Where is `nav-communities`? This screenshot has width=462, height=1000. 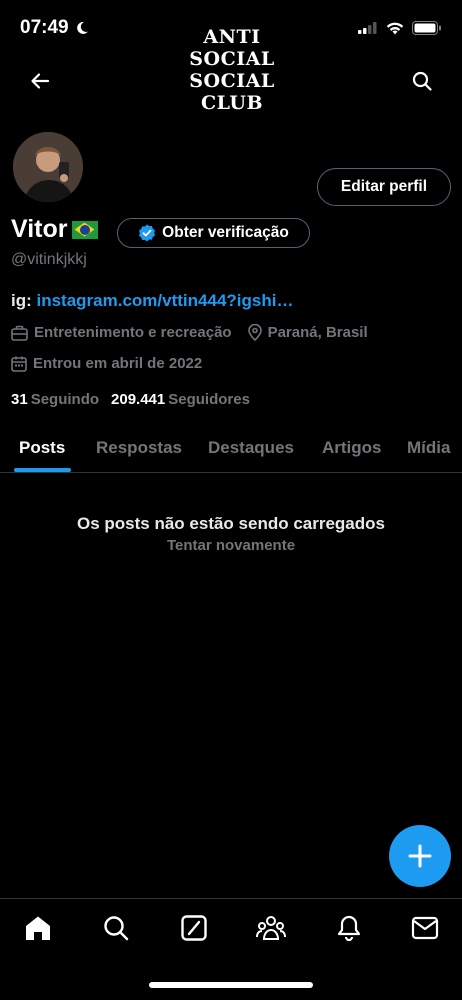 nav-communities is located at coordinates (271, 928).